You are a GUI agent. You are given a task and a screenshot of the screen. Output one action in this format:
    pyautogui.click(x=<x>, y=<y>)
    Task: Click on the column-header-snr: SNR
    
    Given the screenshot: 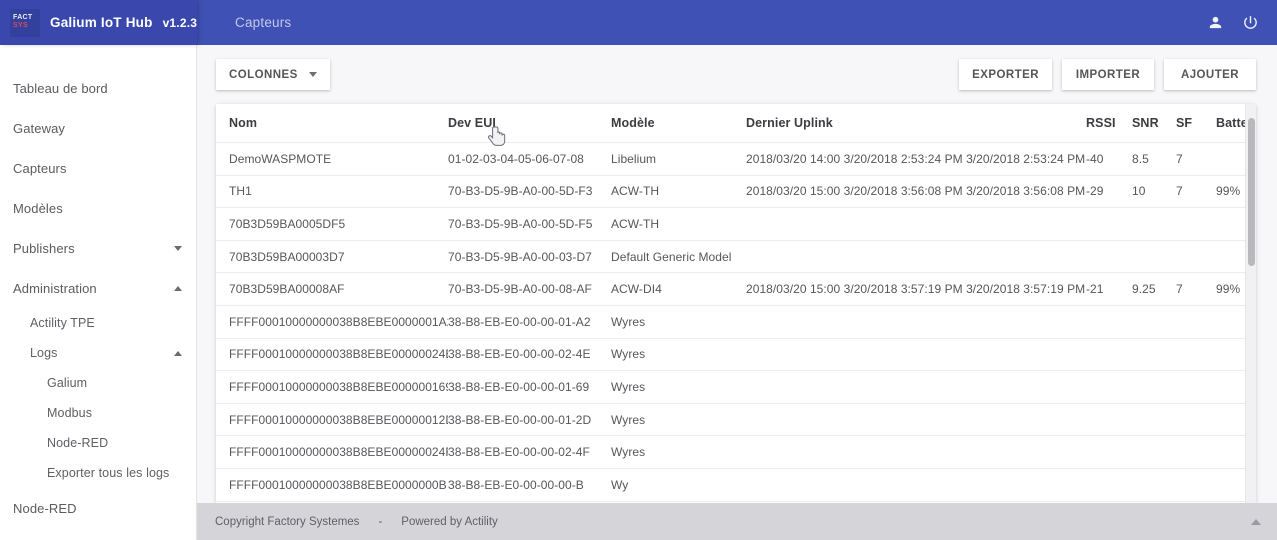 What is the action you would take?
    pyautogui.click(x=1154, y=123)
    